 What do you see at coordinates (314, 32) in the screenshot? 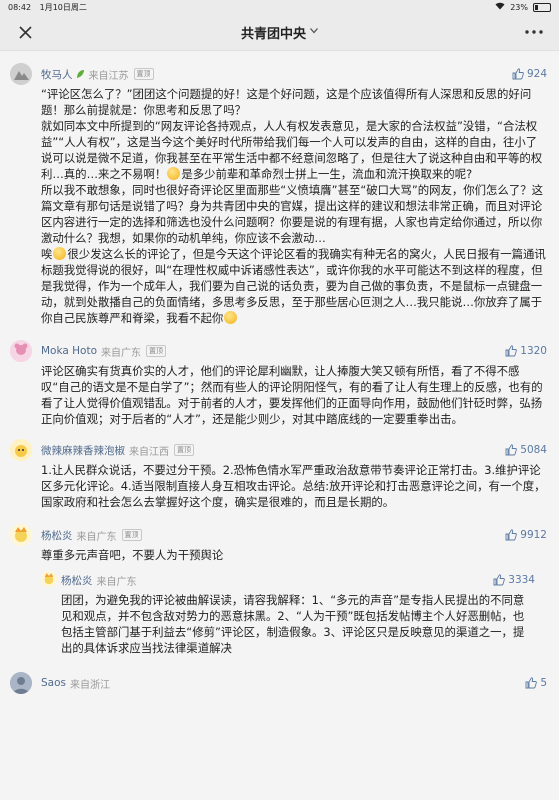
I see `chevron-down-icon` at bounding box center [314, 32].